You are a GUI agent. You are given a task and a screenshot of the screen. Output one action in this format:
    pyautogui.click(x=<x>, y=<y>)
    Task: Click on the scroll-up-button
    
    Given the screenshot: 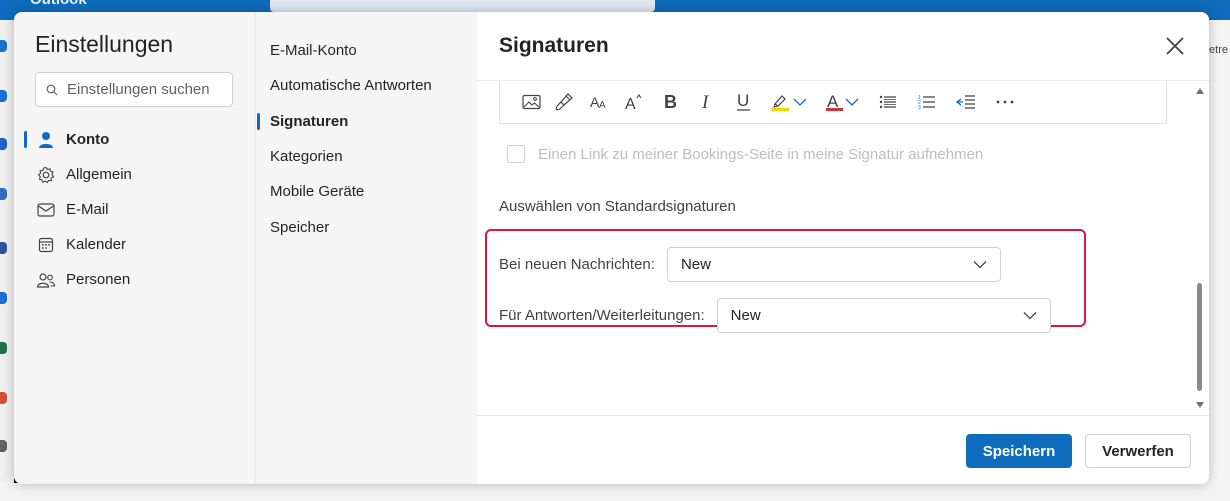 What is the action you would take?
    pyautogui.click(x=1200, y=91)
    